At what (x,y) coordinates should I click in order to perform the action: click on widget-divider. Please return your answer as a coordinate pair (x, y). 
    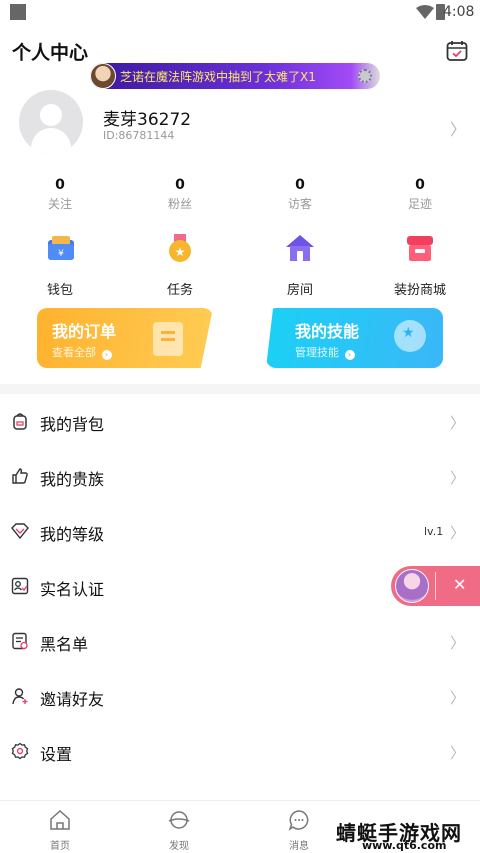
    Looking at the image, I should click on (435, 586).